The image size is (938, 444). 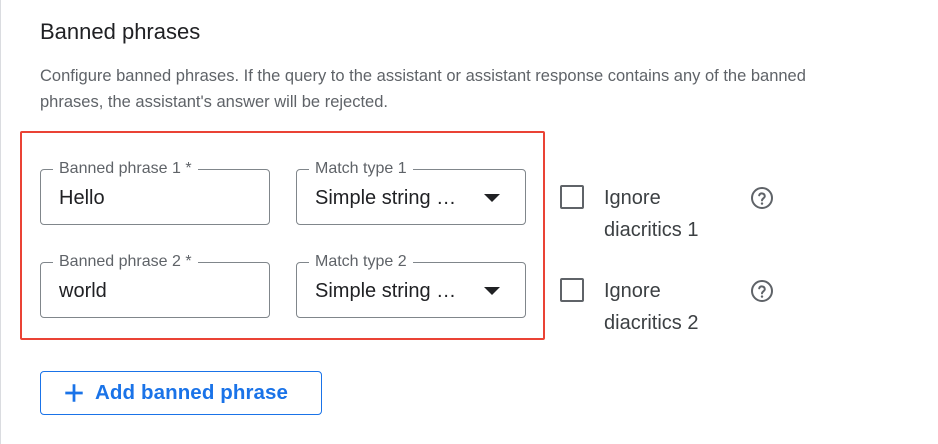 What do you see at coordinates (572, 290) in the screenshot?
I see `ignore-diacritics-2-checkbox` at bounding box center [572, 290].